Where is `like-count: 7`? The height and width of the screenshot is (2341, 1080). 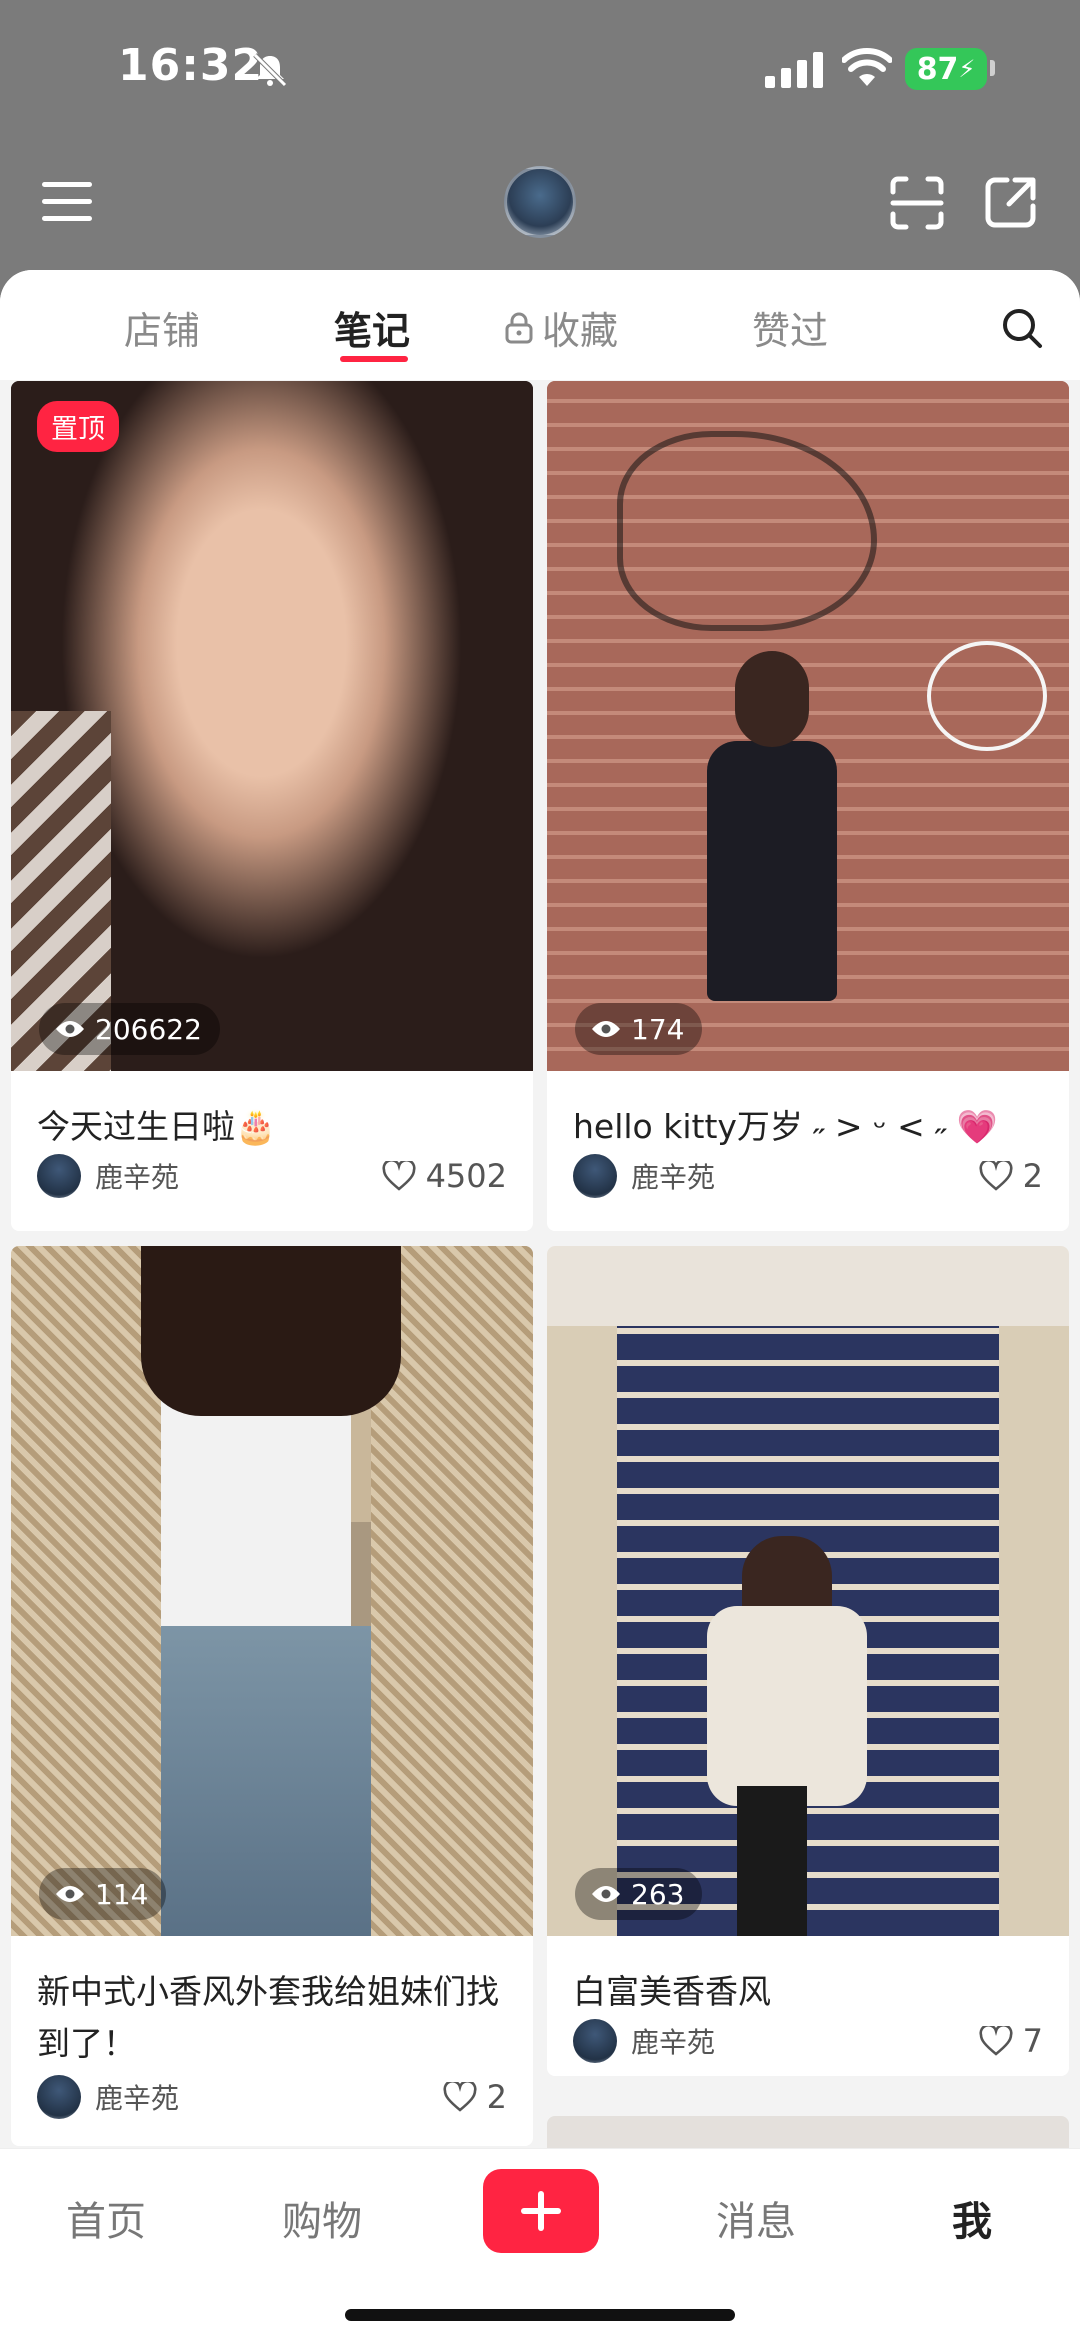 like-count: 7 is located at coordinates (1011, 2041).